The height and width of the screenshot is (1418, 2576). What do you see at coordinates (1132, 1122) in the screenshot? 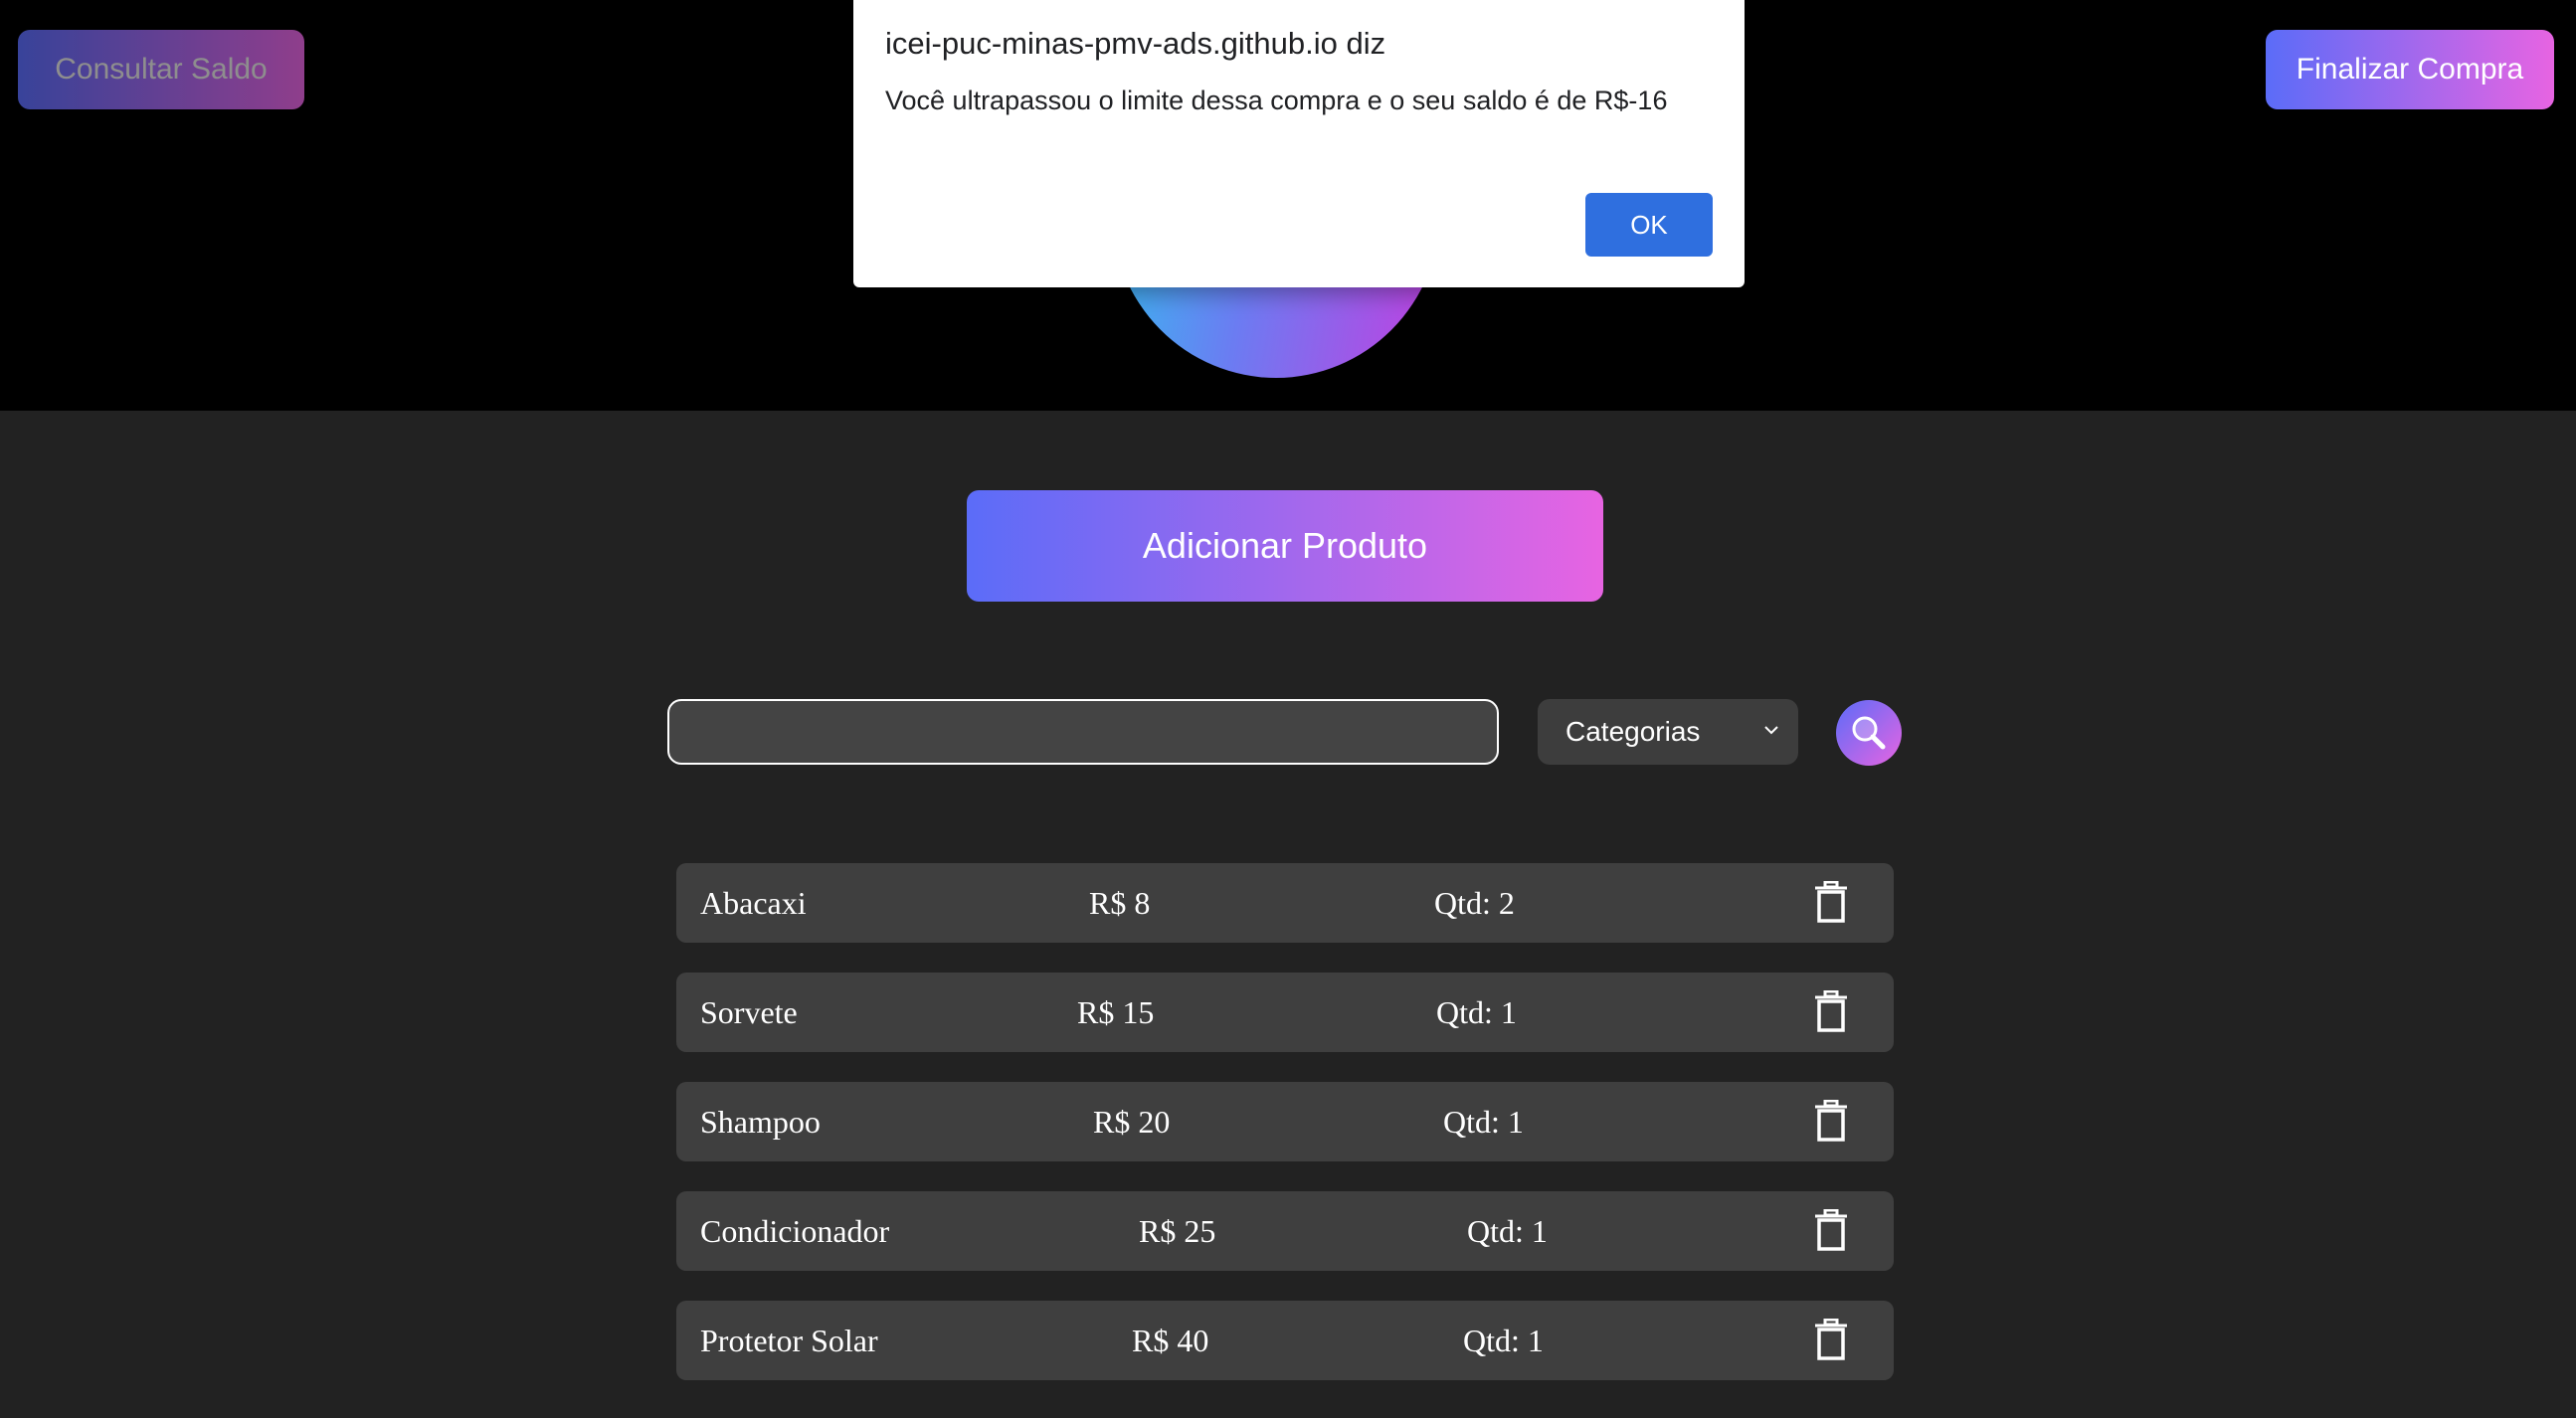
I see `product-price: R$ 20` at bounding box center [1132, 1122].